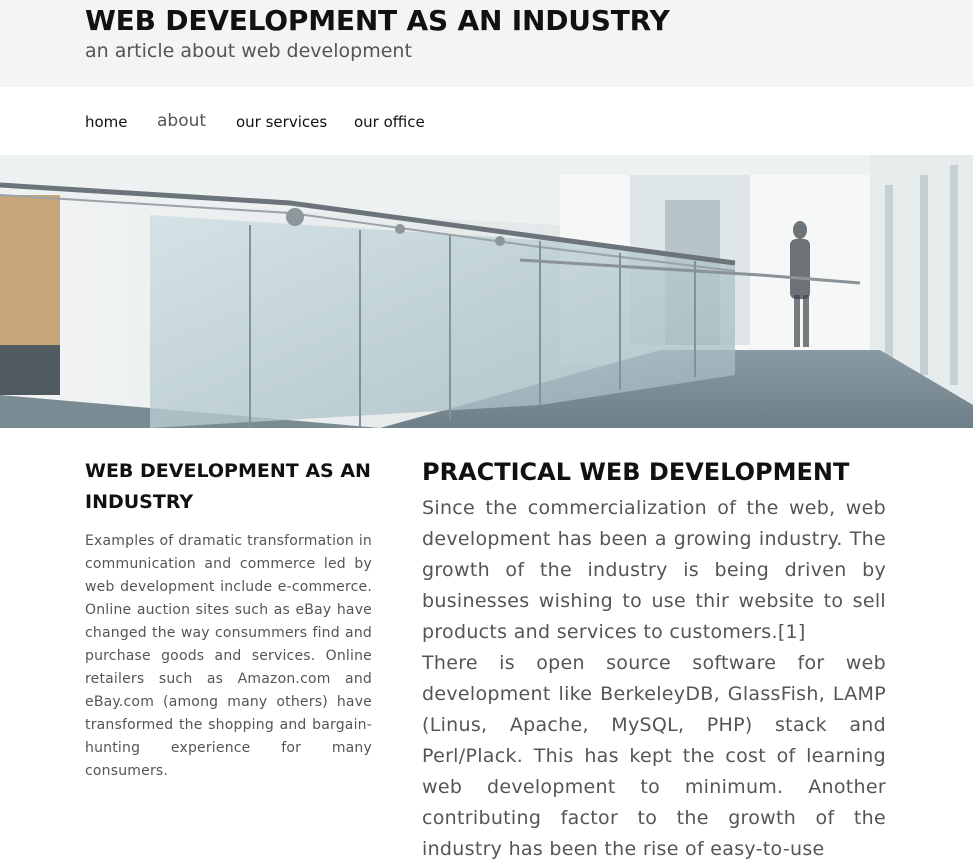 The image size is (973, 859). I want to click on nav-item-home: home, so click(106, 122).